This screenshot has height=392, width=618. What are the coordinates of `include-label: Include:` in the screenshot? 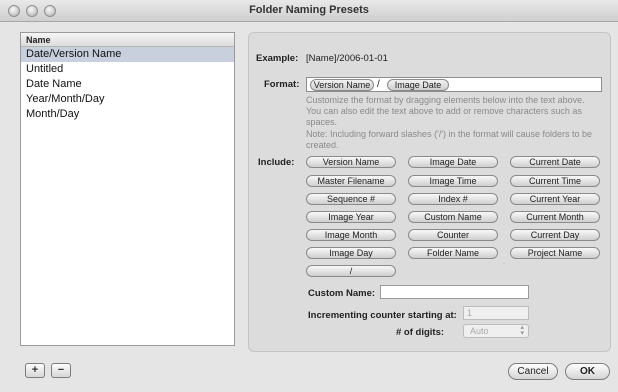 It's located at (276, 162).